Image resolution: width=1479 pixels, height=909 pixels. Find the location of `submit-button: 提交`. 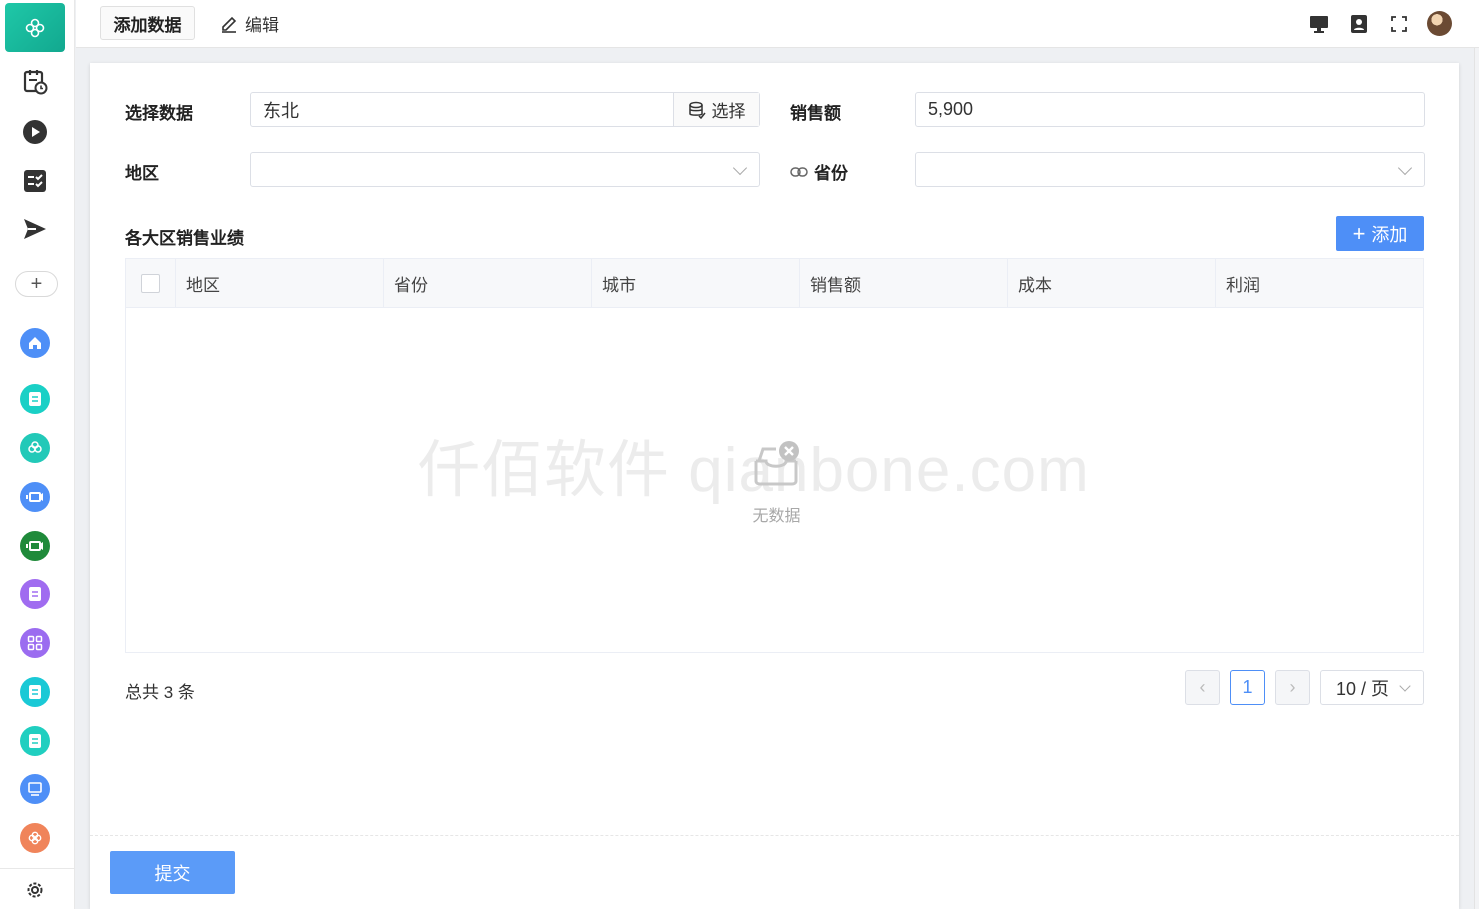

submit-button: 提交 is located at coordinates (172, 872).